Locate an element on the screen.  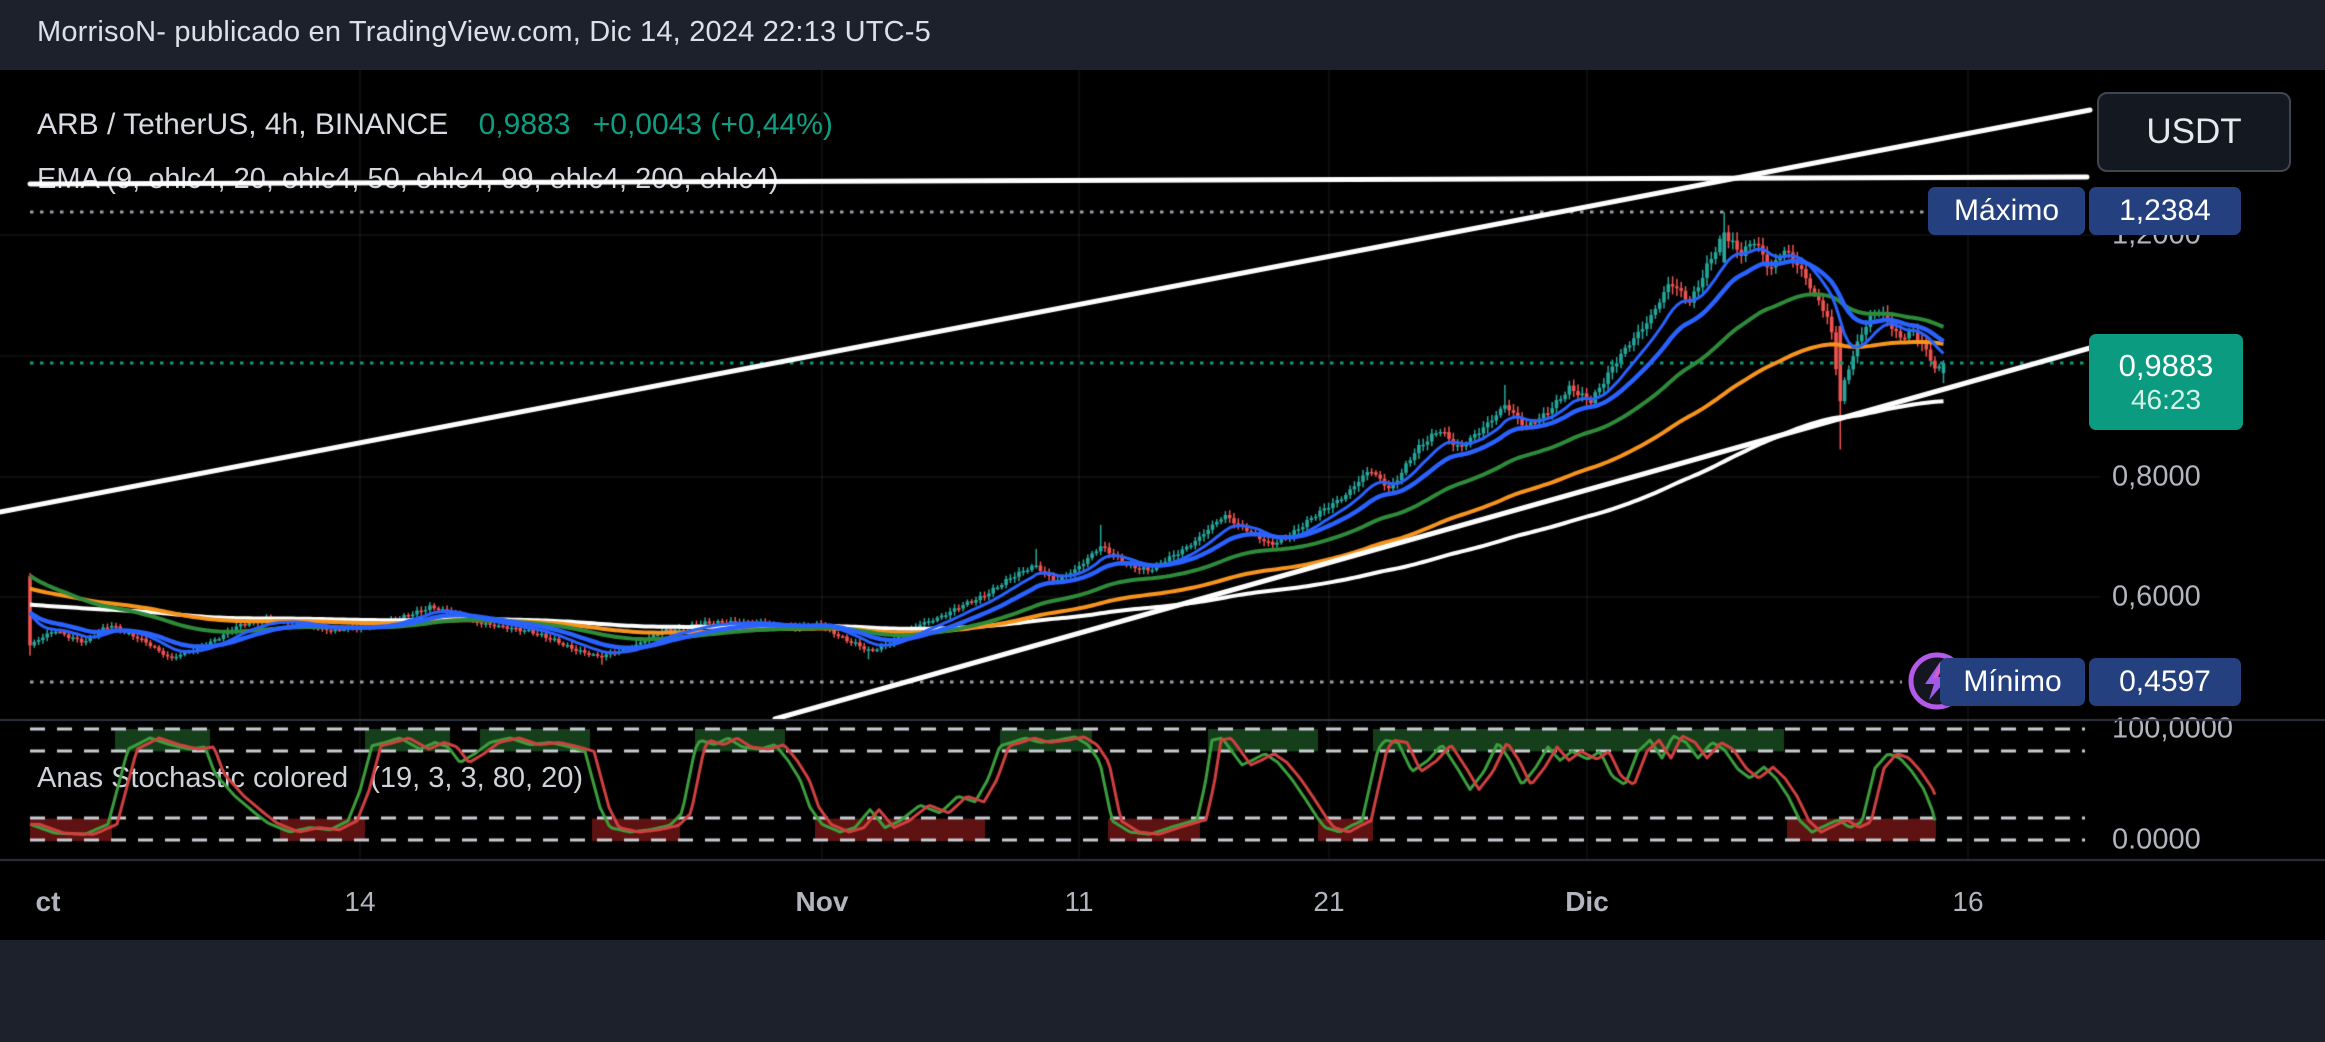
quote-currency-badge: USDT is located at coordinates (2194, 132).